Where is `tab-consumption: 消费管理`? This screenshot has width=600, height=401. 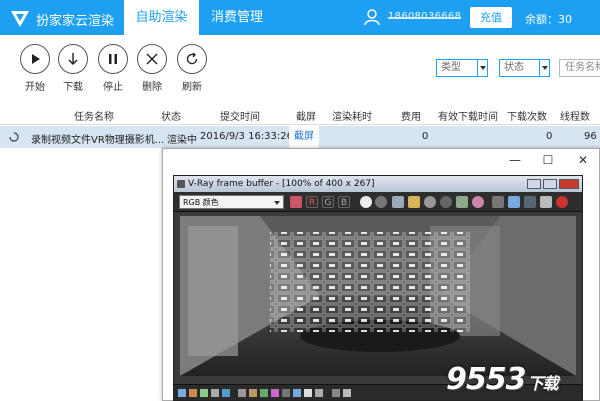
tab-consumption: 消费管理 is located at coordinates (237, 17).